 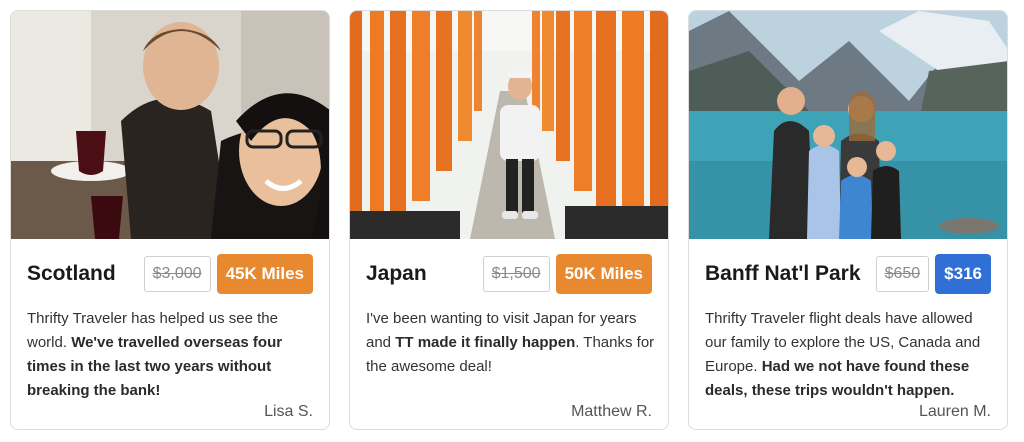 I want to click on deal-price-badge: $316, so click(x=963, y=274).